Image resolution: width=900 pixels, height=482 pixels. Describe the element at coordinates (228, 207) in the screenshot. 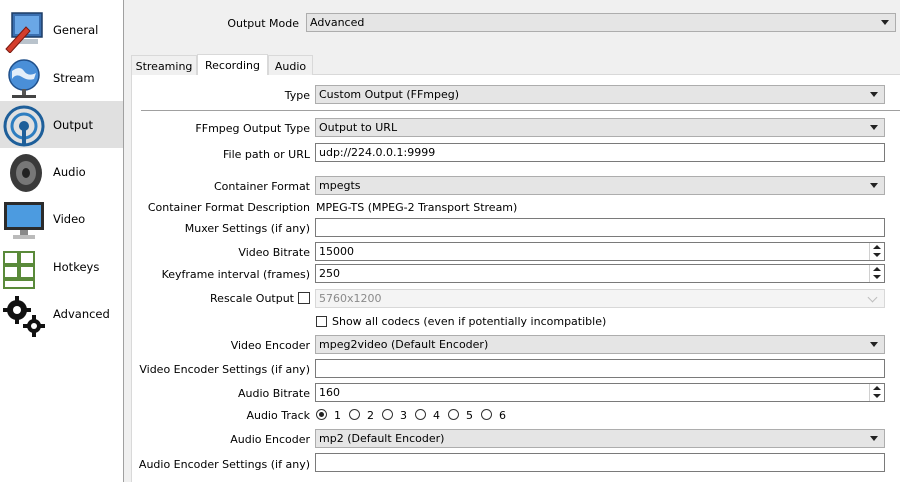

I see `container-format-description-label: Container Format Description` at that location.